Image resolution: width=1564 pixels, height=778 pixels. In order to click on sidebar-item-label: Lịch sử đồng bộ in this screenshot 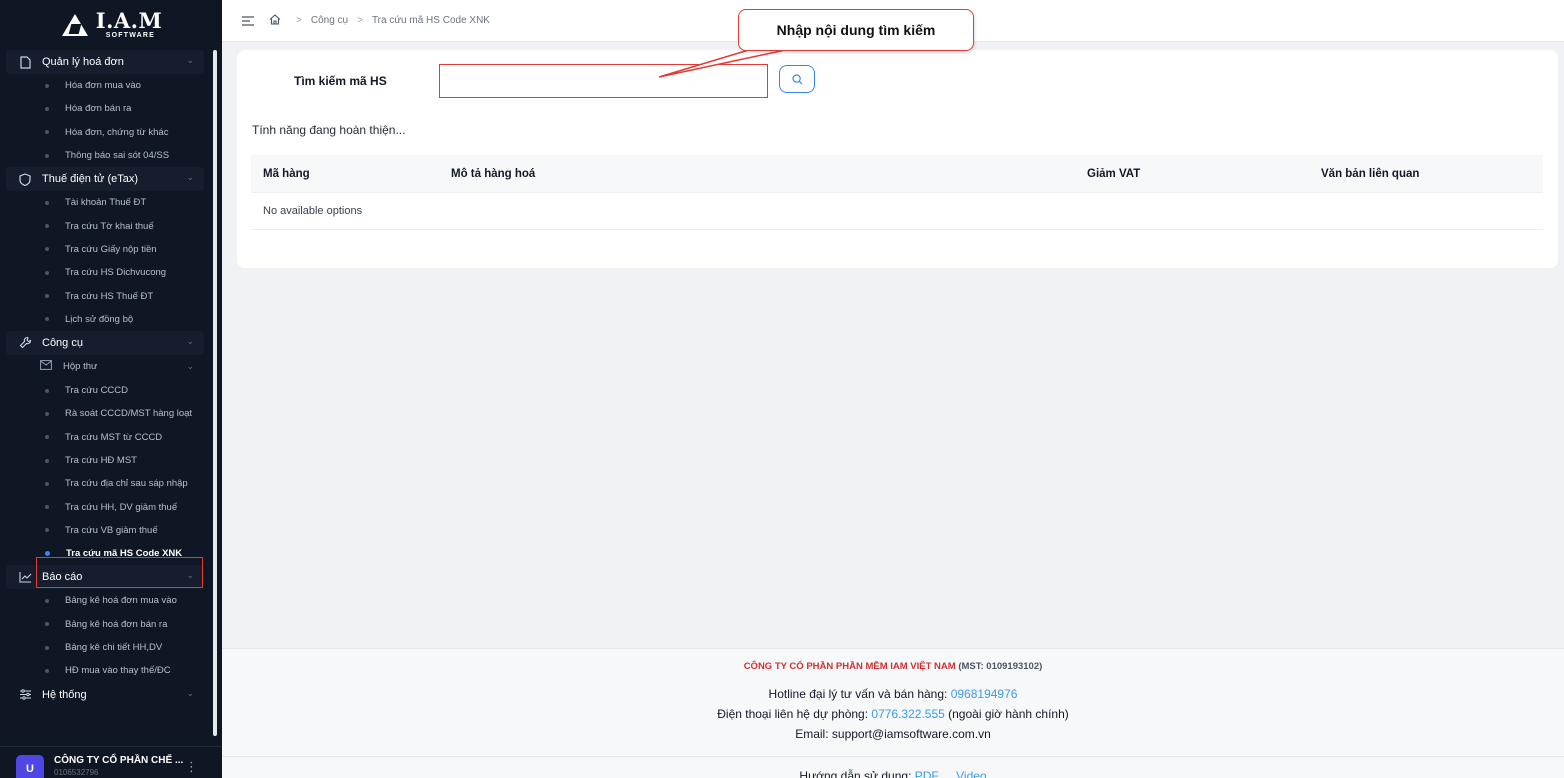, I will do `click(99, 319)`.